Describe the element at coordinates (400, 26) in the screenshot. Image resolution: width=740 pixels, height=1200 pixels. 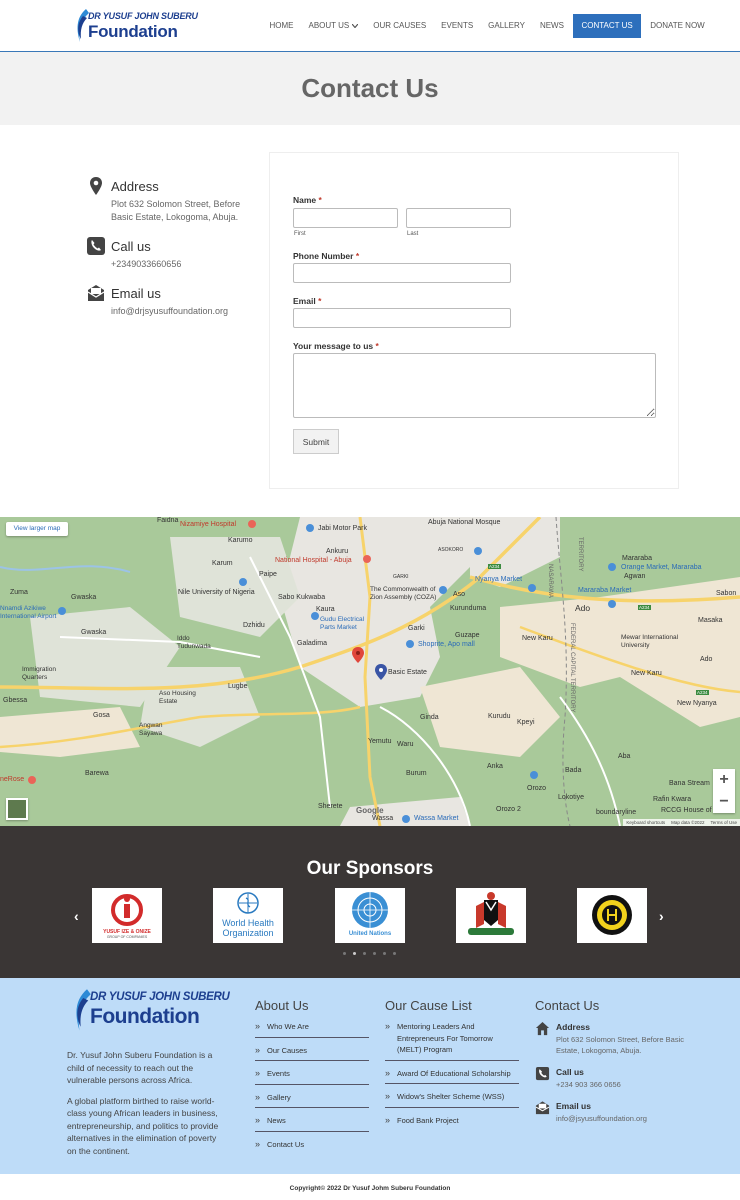
I see `nav-causes: OUR CAUSES` at that location.